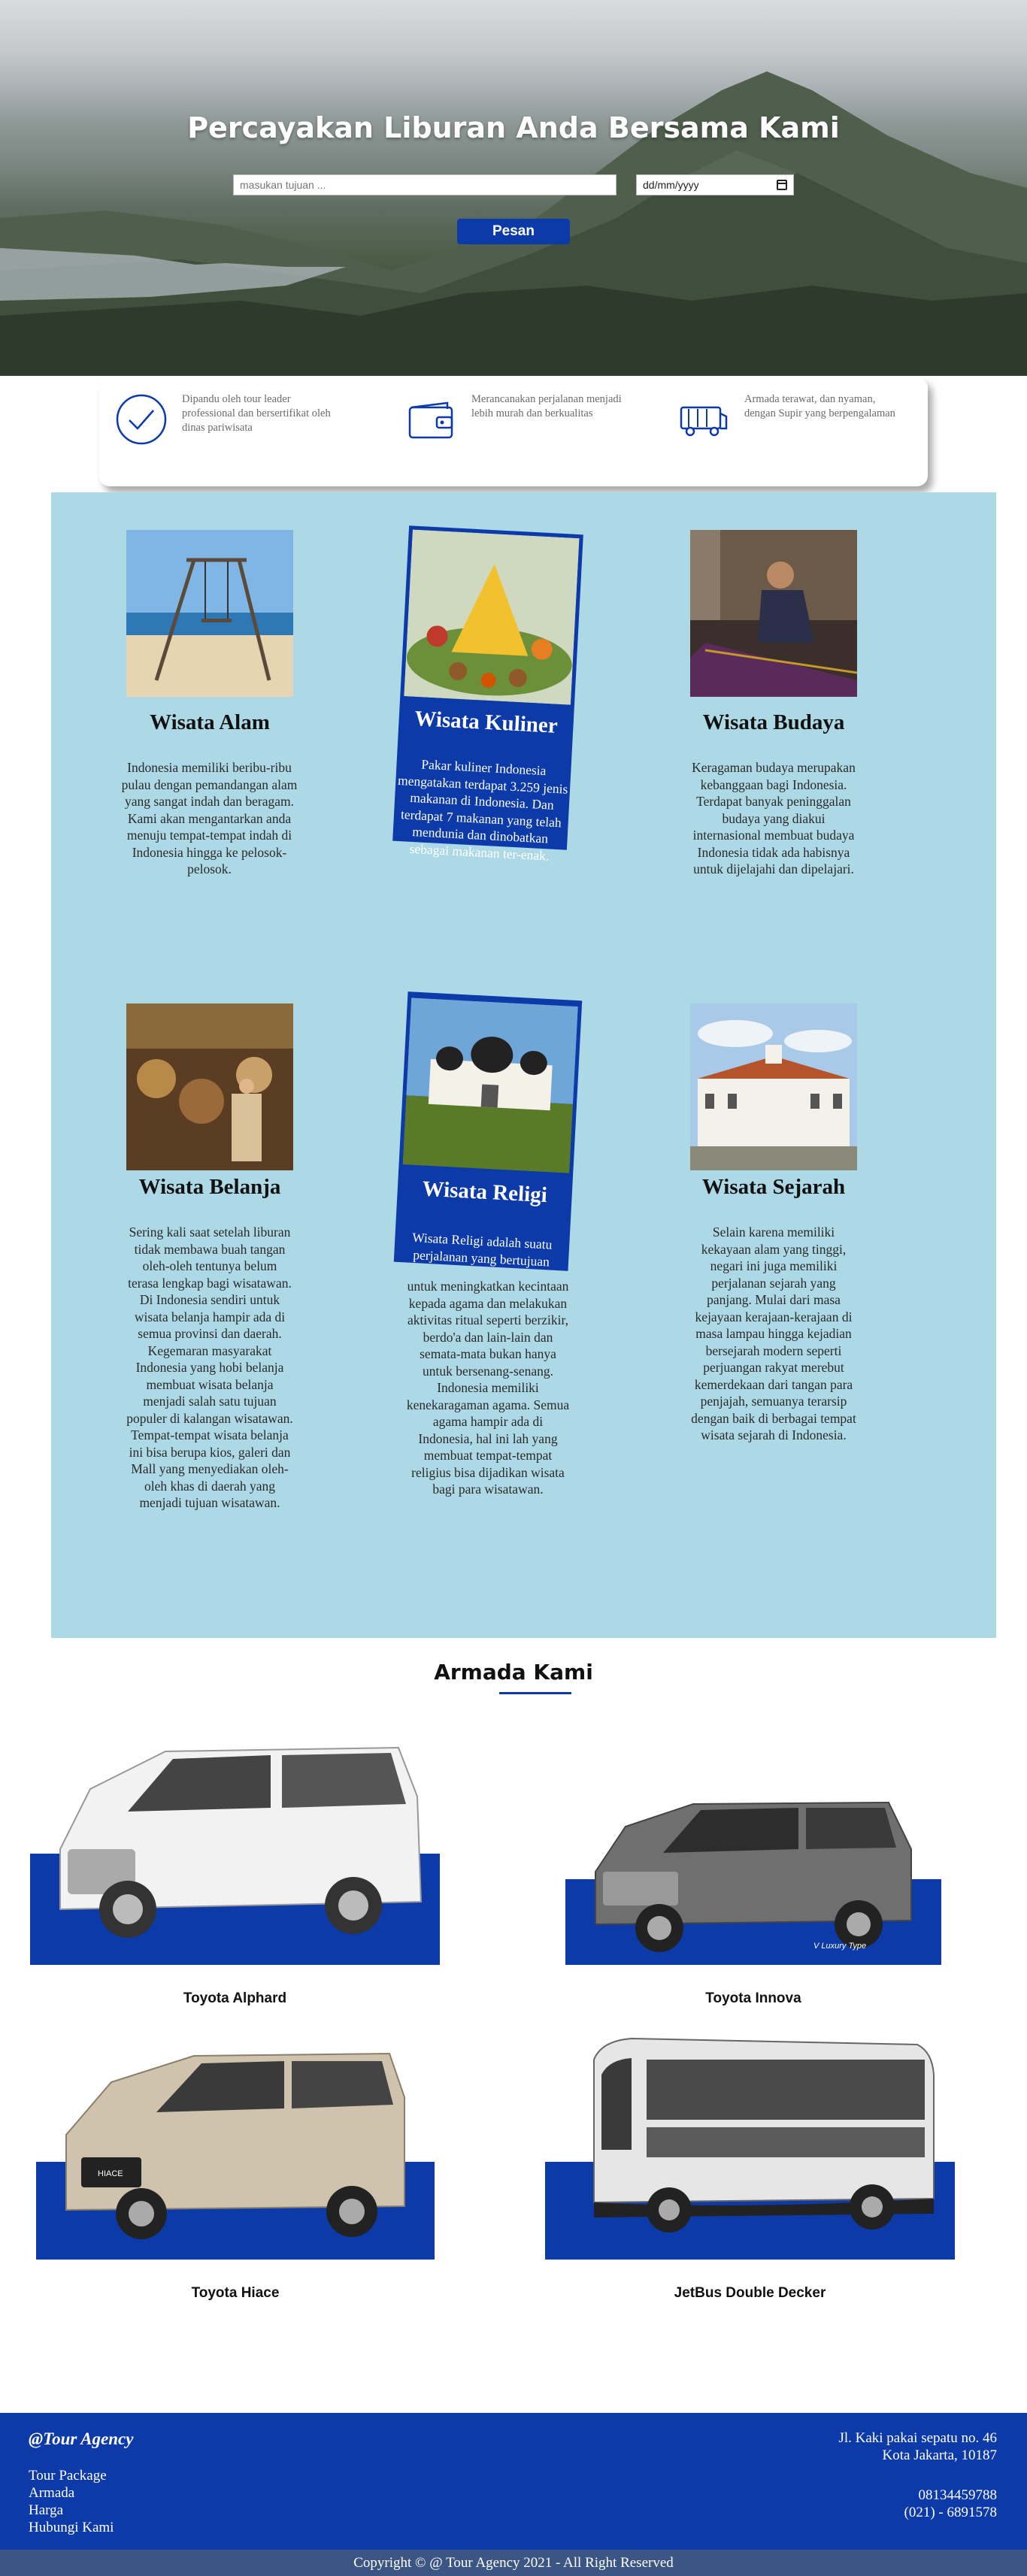 The image size is (1027, 2576). What do you see at coordinates (430, 420) in the screenshot?
I see `wallet-icon` at bounding box center [430, 420].